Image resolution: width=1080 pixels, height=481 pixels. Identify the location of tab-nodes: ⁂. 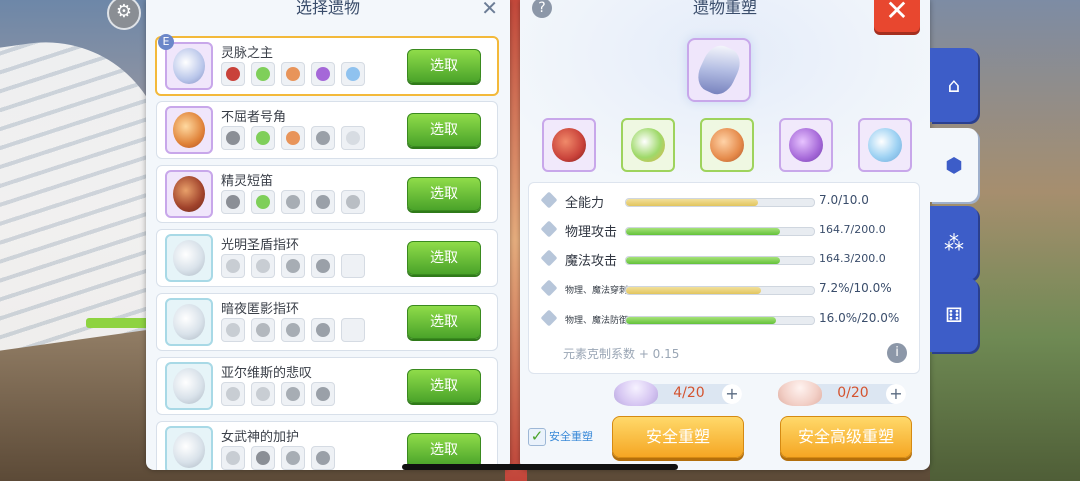
(954, 243).